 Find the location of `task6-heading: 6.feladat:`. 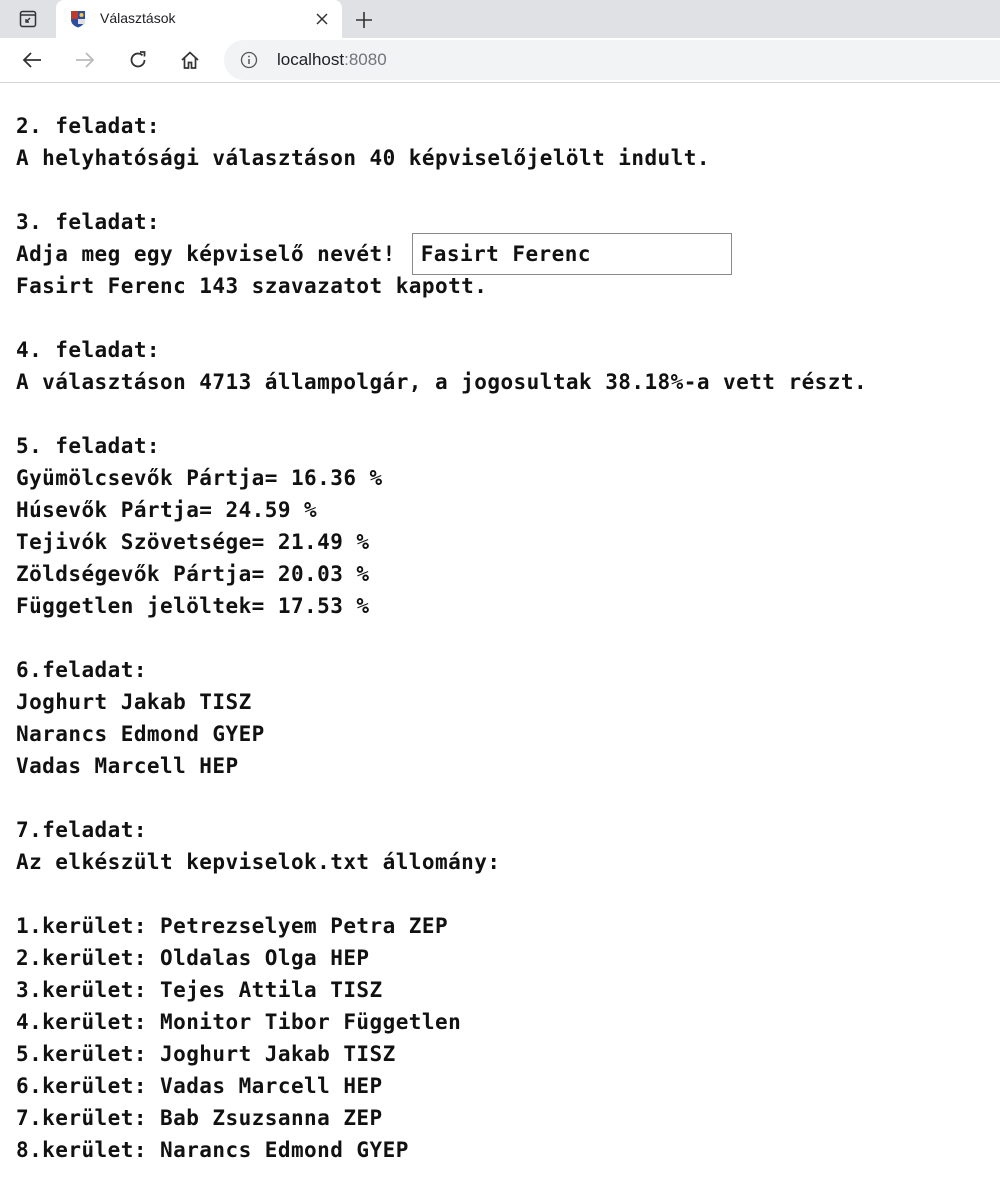

task6-heading: 6.feladat: is located at coordinates (81, 670).